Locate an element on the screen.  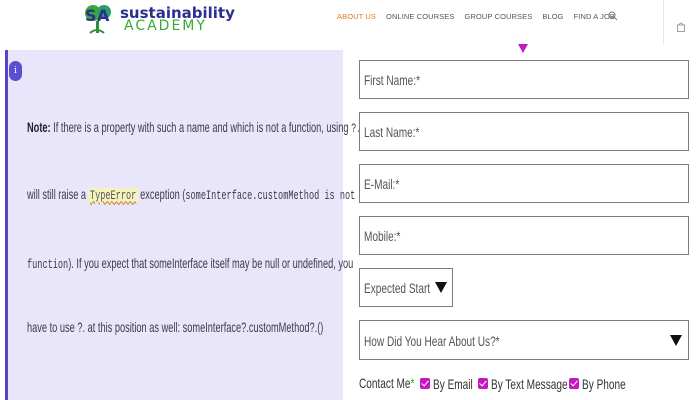
note-code-message: someInterface.customMethod is not a is located at coordinates (275, 195).